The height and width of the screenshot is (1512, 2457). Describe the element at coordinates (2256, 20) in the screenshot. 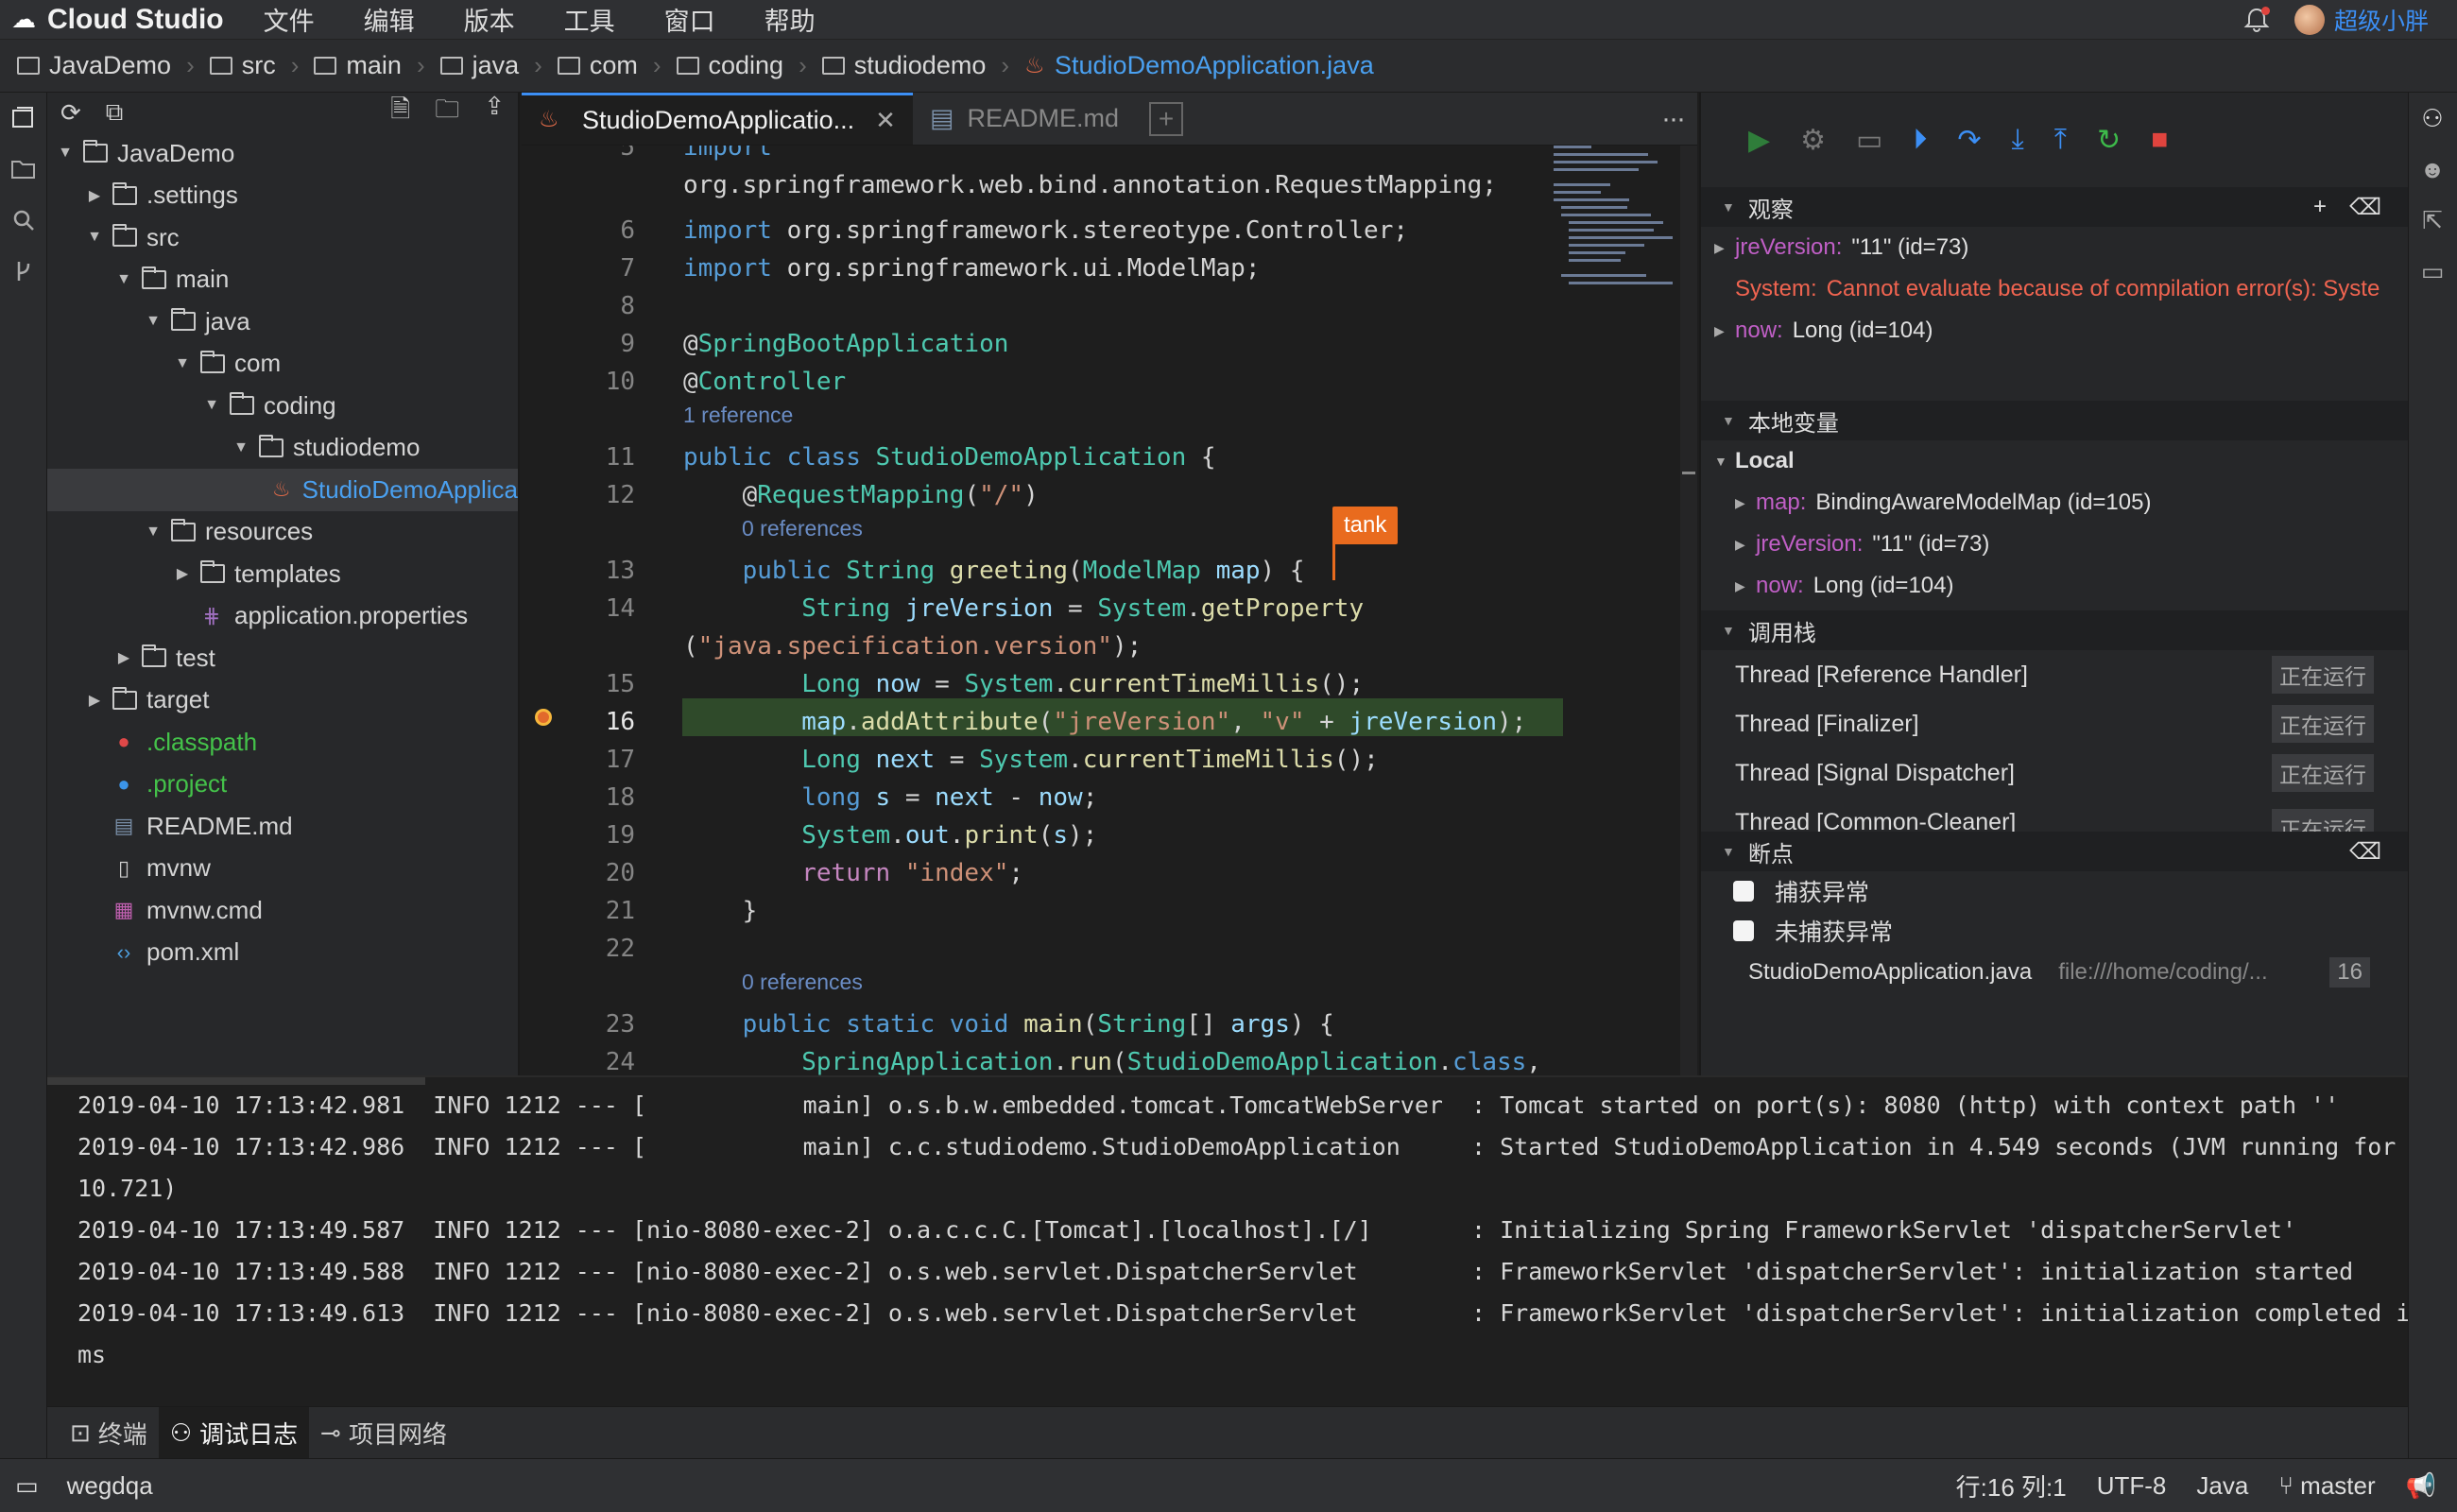

I see `notification-bell-icon` at that location.